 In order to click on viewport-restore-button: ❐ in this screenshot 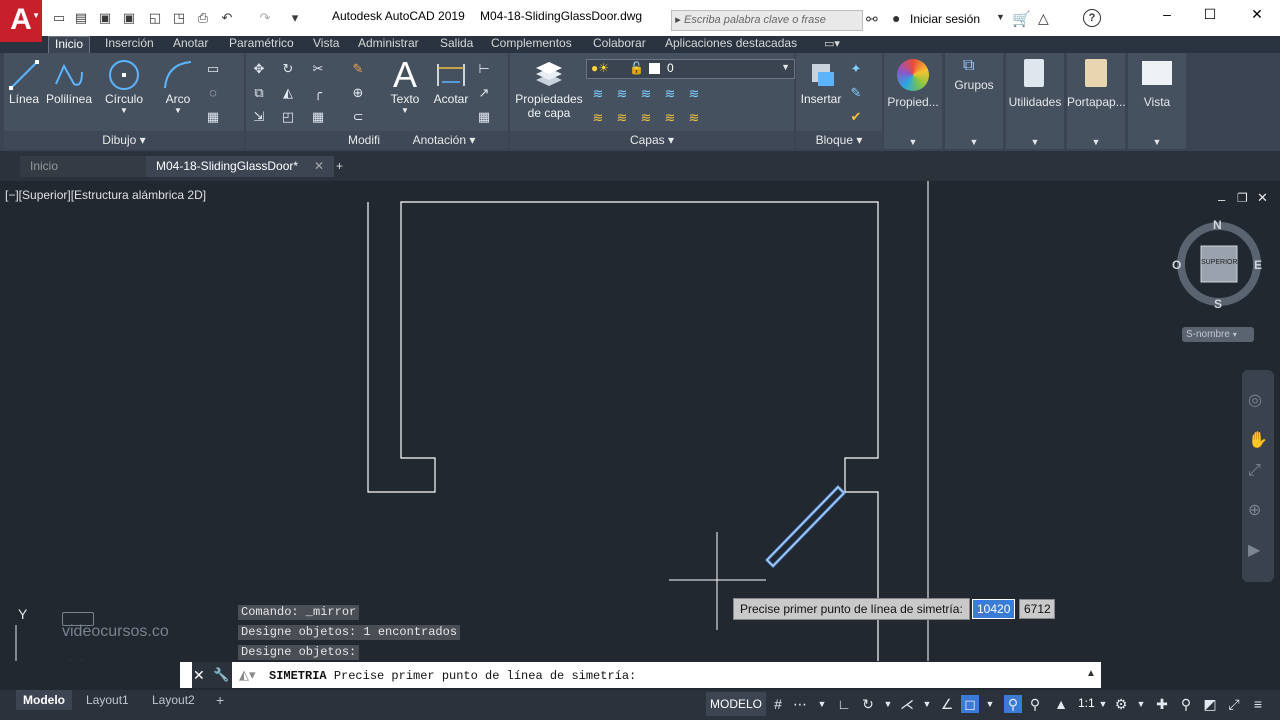, I will do `click(1242, 198)`.